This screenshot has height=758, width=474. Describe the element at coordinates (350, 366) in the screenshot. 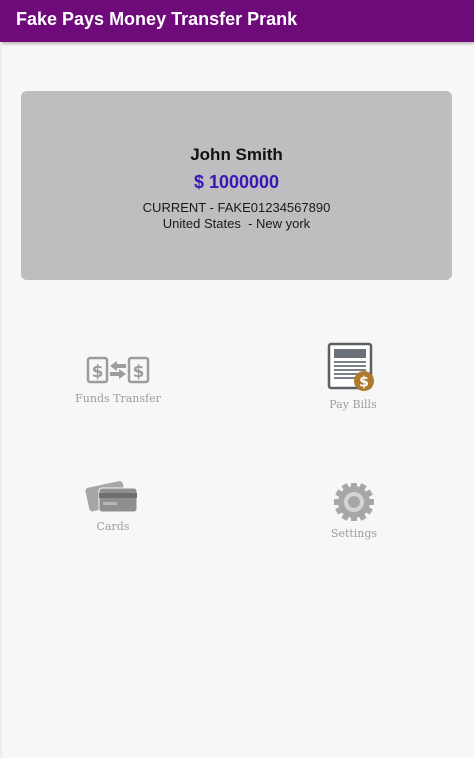

I see `bill-icon: $` at that location.